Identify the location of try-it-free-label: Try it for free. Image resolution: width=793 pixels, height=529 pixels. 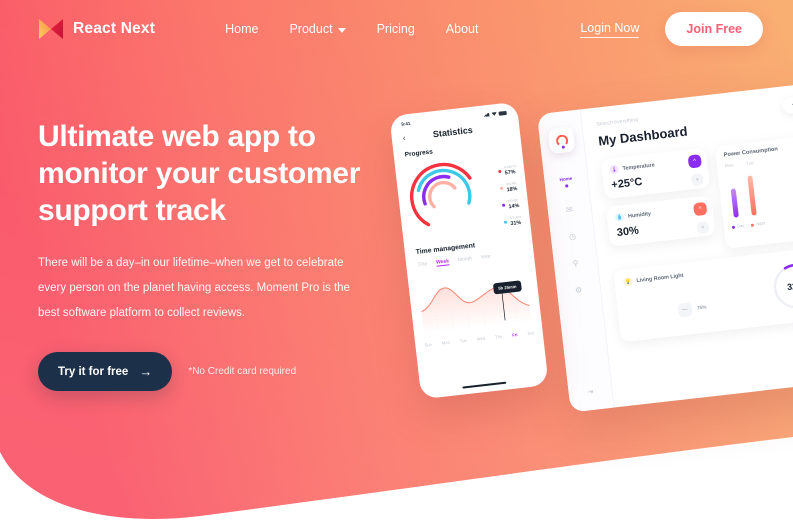
(93, 371).